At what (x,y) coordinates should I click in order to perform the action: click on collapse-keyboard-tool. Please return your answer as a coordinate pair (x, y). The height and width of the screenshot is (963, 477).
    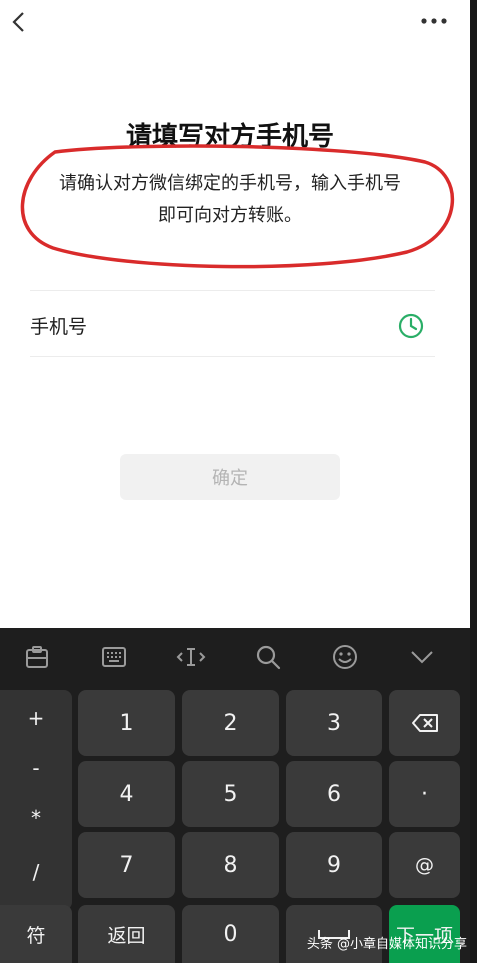
    Looking at the image, I should click on (422, 657).